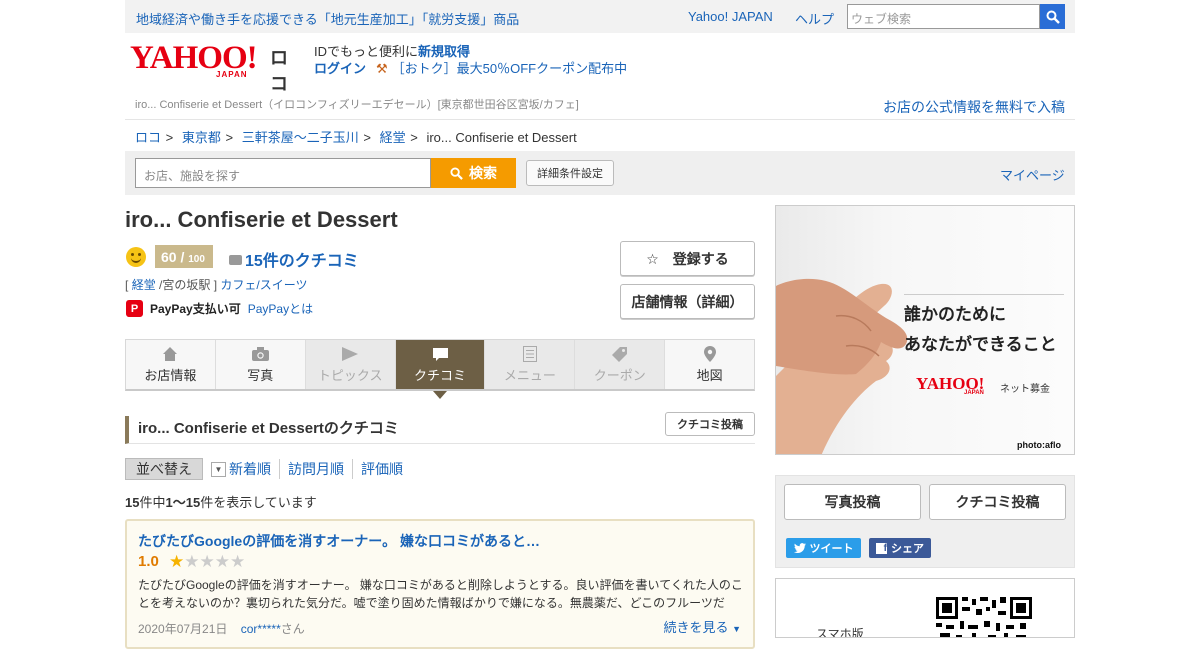 This screenshot has width=1200, height=649. What do you see at coordinates (218, 469) in the screenshot?
I see `chevron-down-icon: ▼` at bounding box center [218, 469].